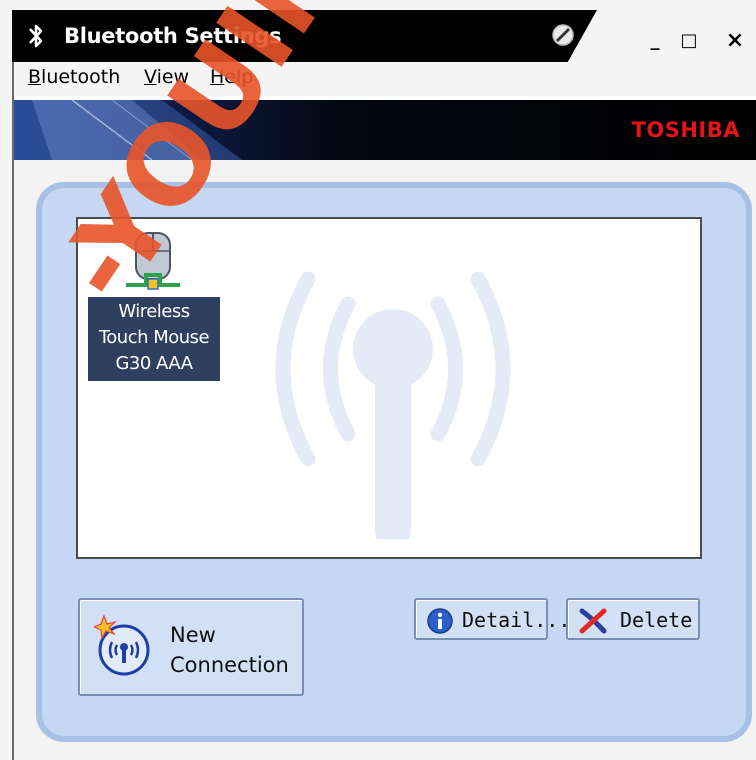 This screenshot has width=756, height=760. What do you see at coordinates (173, 36) in the screenshot?
I see `window-title: Bluetooth Settings` at bounding box center [173, 36].